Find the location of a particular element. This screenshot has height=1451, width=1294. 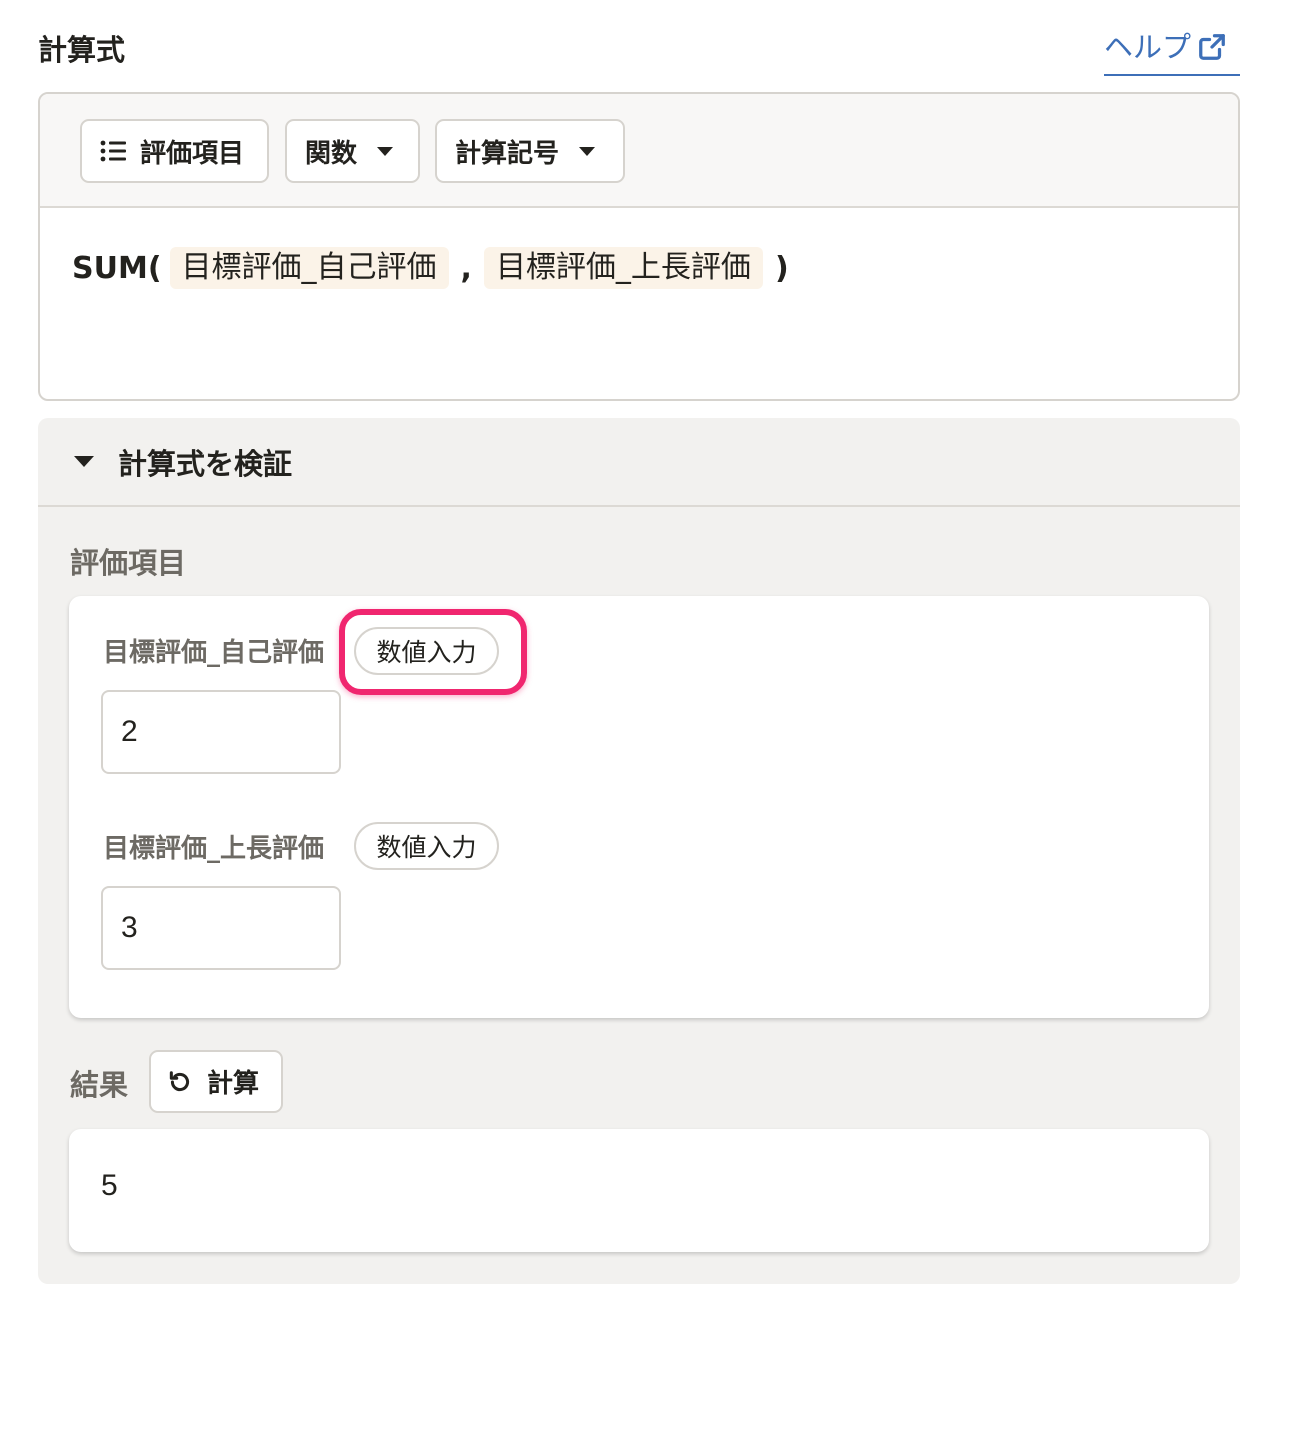

external-link-icon is located at coordinates (1212, 47).